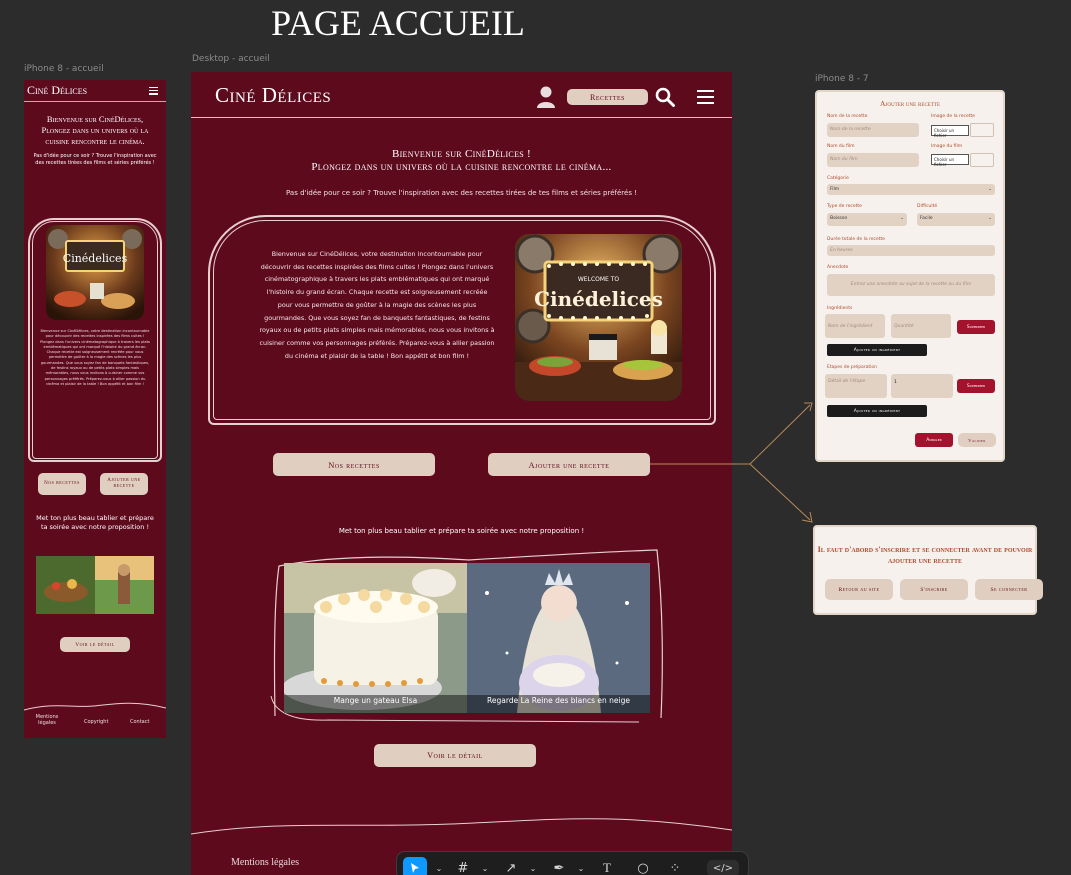 The image size is (1071, 875). Describe the element at coordinates (665, 97) in the screenshot. I see `search-icon` at that location.